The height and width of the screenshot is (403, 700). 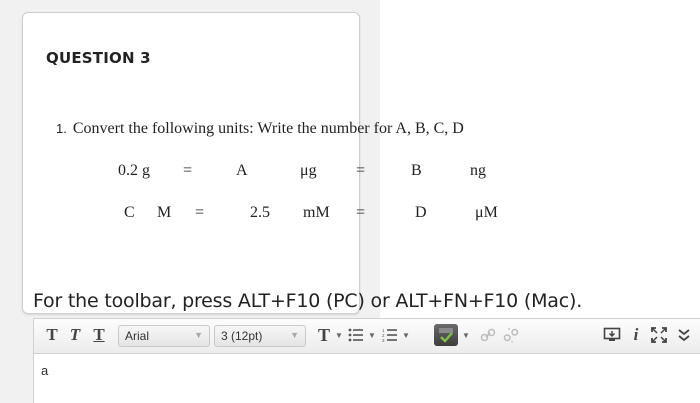 I want to click on bold-t-icon: T, so click(x=52, y=335).